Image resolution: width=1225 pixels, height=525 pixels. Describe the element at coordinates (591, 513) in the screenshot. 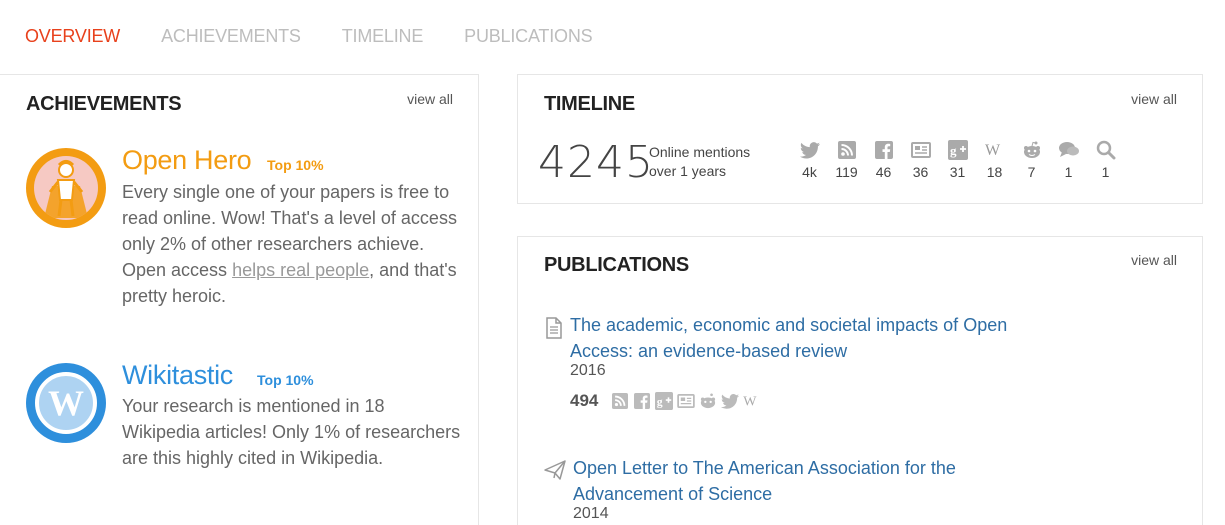

I see `publication-year: 2014` at that location.